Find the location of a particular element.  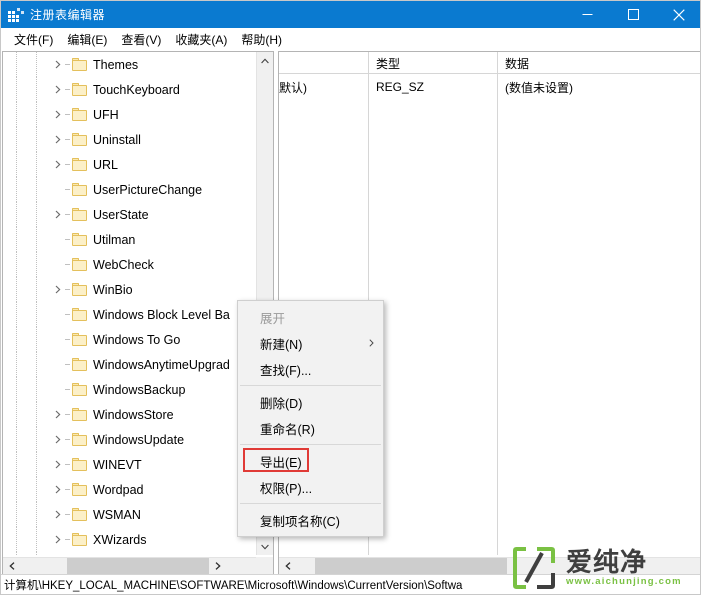

tree-item-windowsupdate: WindowsUpdate is located at coordinates (129, 439).